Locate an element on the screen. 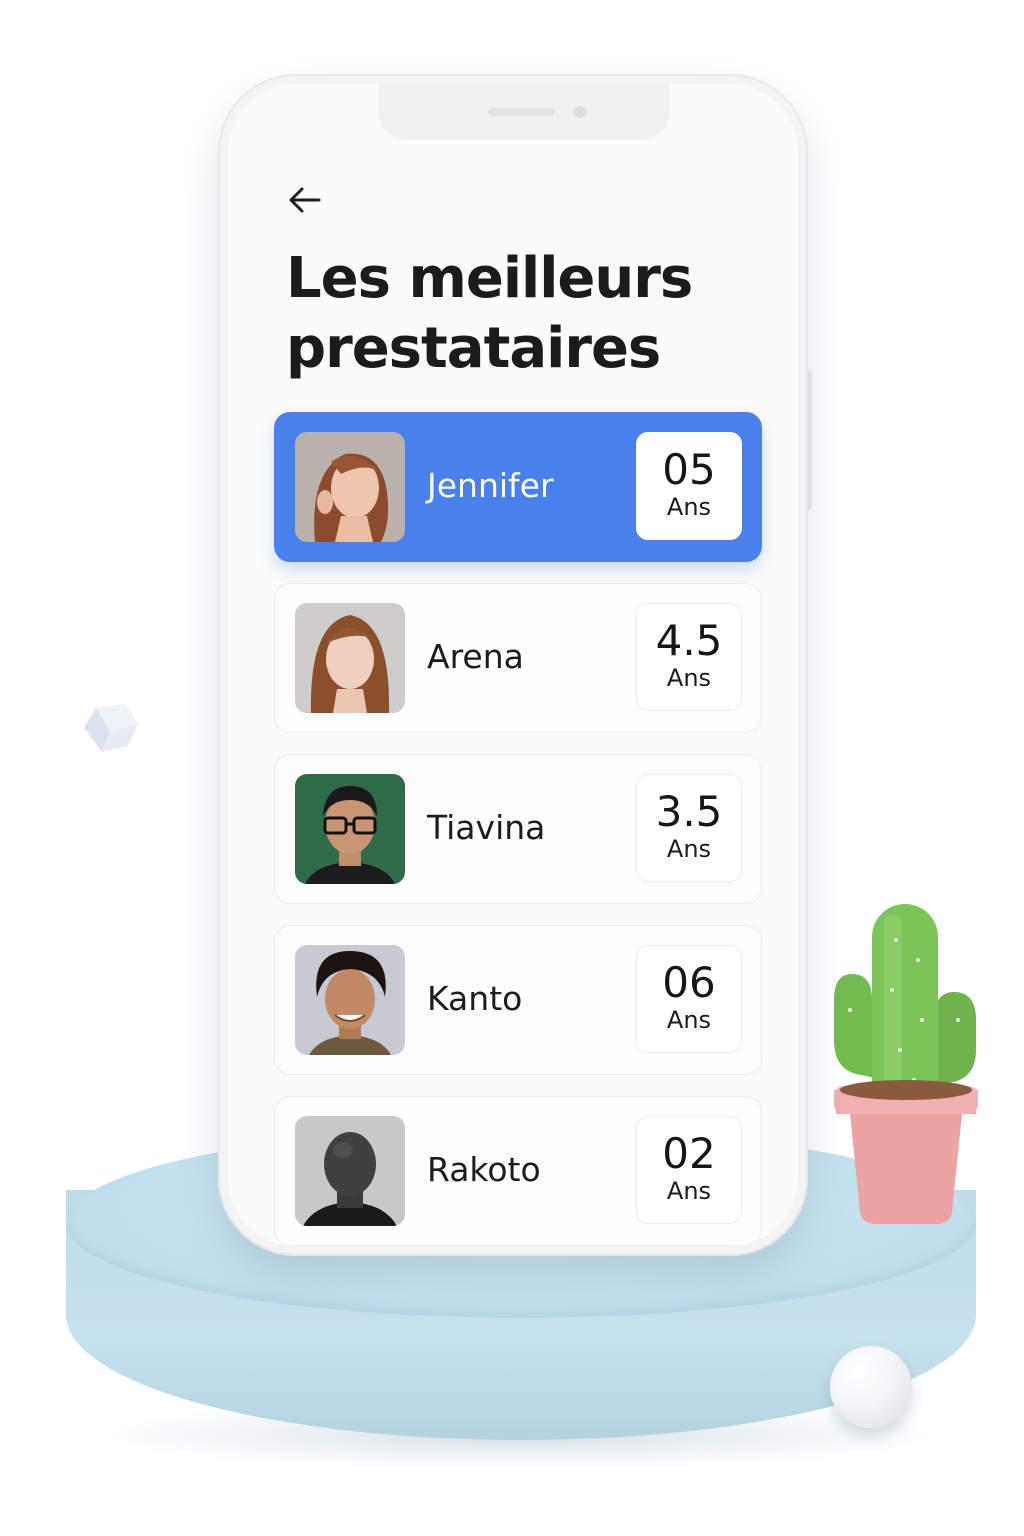  experience-years: 05 is located at coordinates (689, 469).